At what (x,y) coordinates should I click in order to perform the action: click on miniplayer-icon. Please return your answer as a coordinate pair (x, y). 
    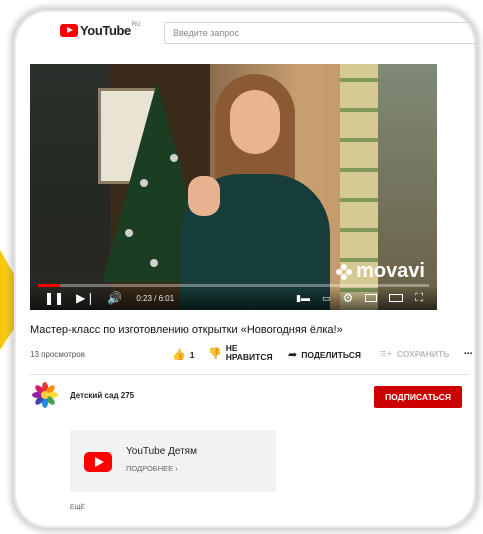
    Looking at the image, I should click on (371, 298).